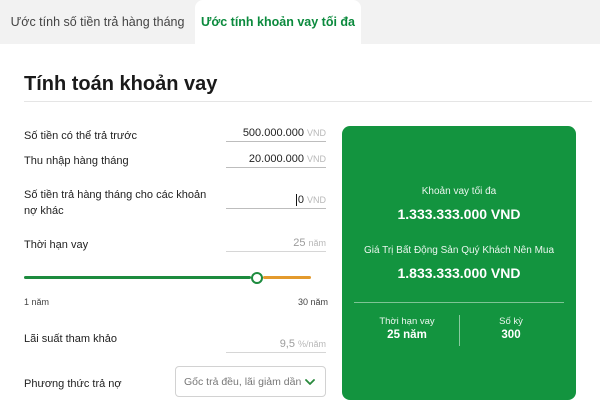 The width and height of the screenshot is (600, 412). Describe the element at coordinates (459, 273) in the screenshot. I see `property-value: 1.833.333.000 VND` at that location.